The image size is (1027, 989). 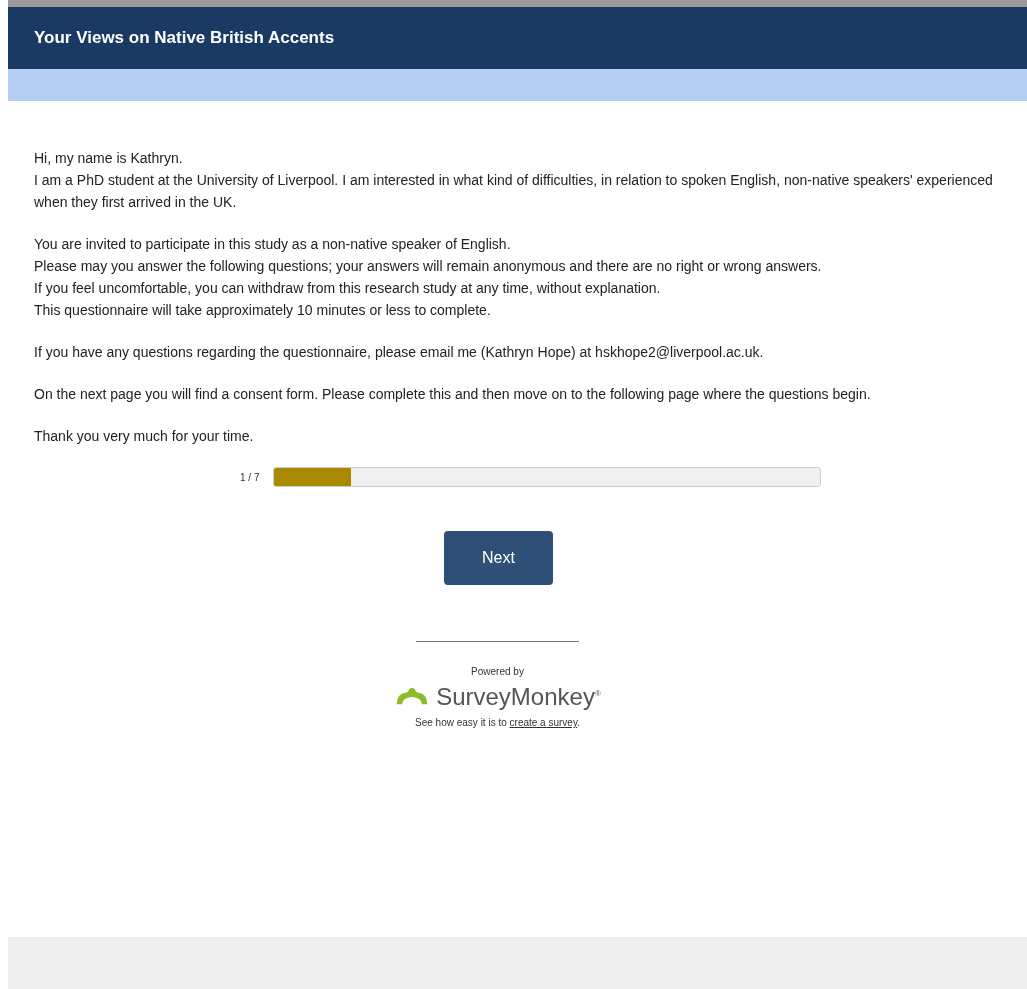 What do you see at coordinates (514, 191) in the screenshot?
I see `intro-text: I am a PhD student at the University of Liverpool. I am interested in what kind of difficulties, in relation to spoken English, non-native speakers' experienced when they first arrived in the UK.` at bounding box center [514, 191].